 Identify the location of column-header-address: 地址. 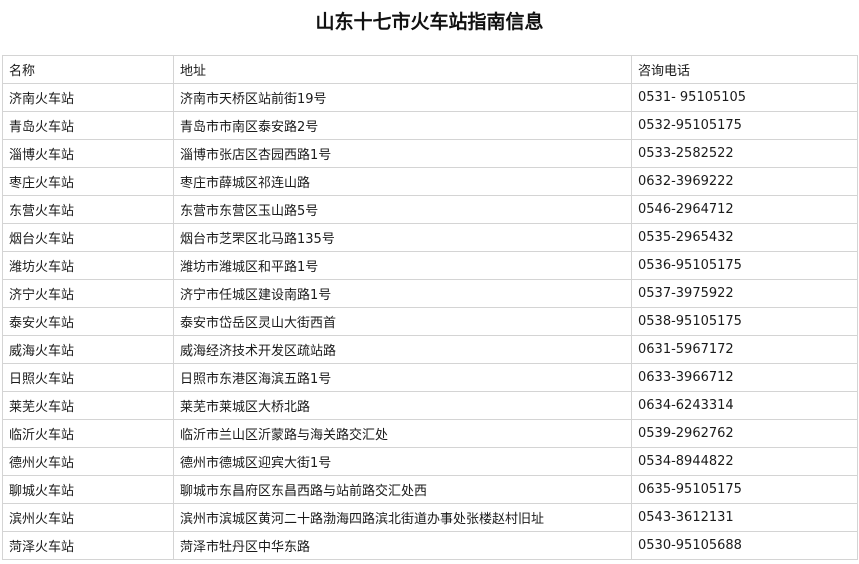
(402, 69).